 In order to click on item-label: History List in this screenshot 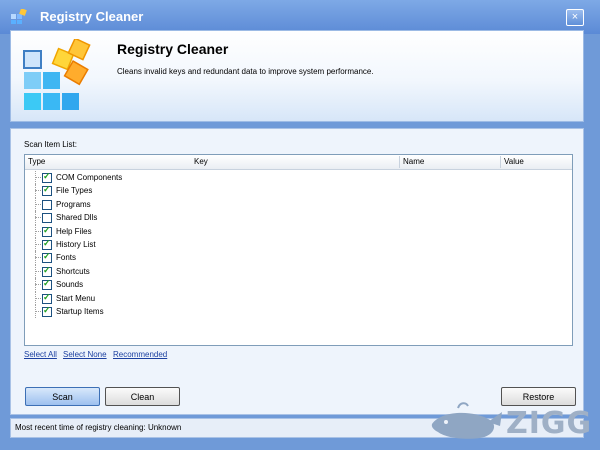, I will do `click(76, 244)`.